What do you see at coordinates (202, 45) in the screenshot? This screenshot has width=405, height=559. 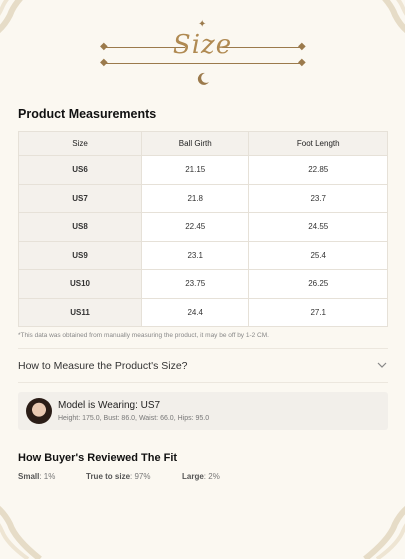 I see `page-title: Size` at bounding box center [202, 45].